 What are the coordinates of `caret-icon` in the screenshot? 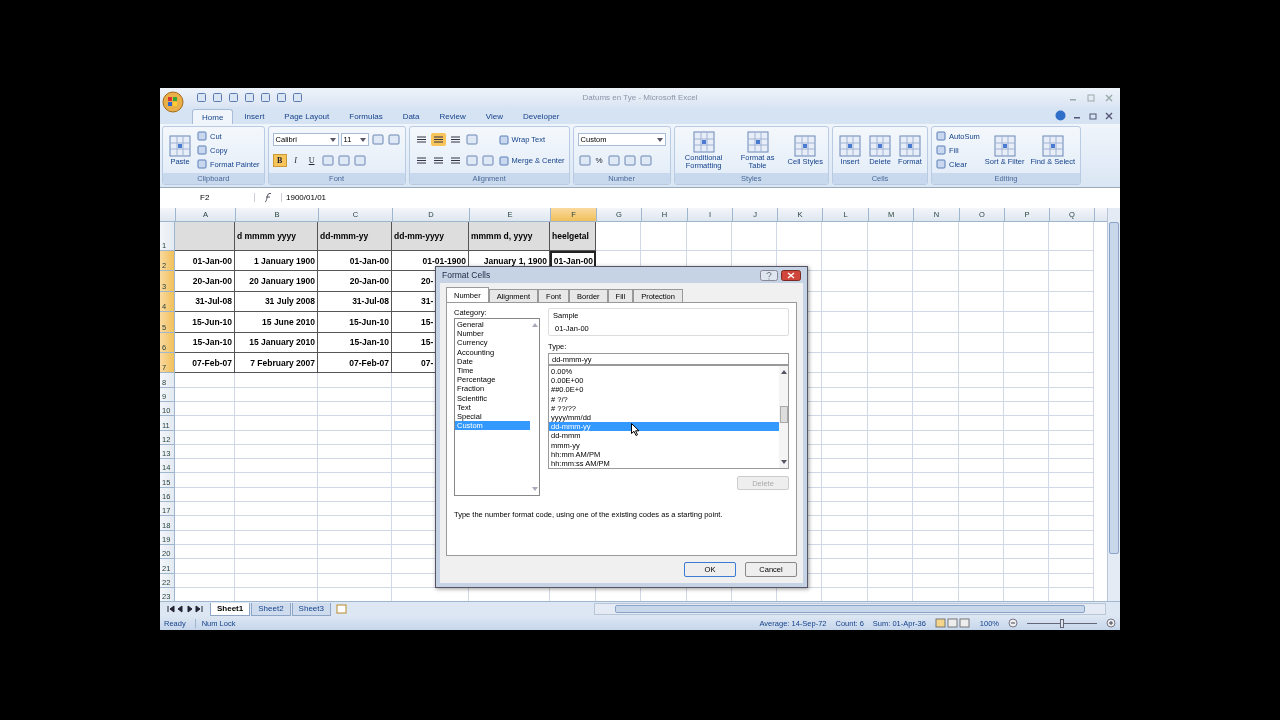 It's located at (332, 139).